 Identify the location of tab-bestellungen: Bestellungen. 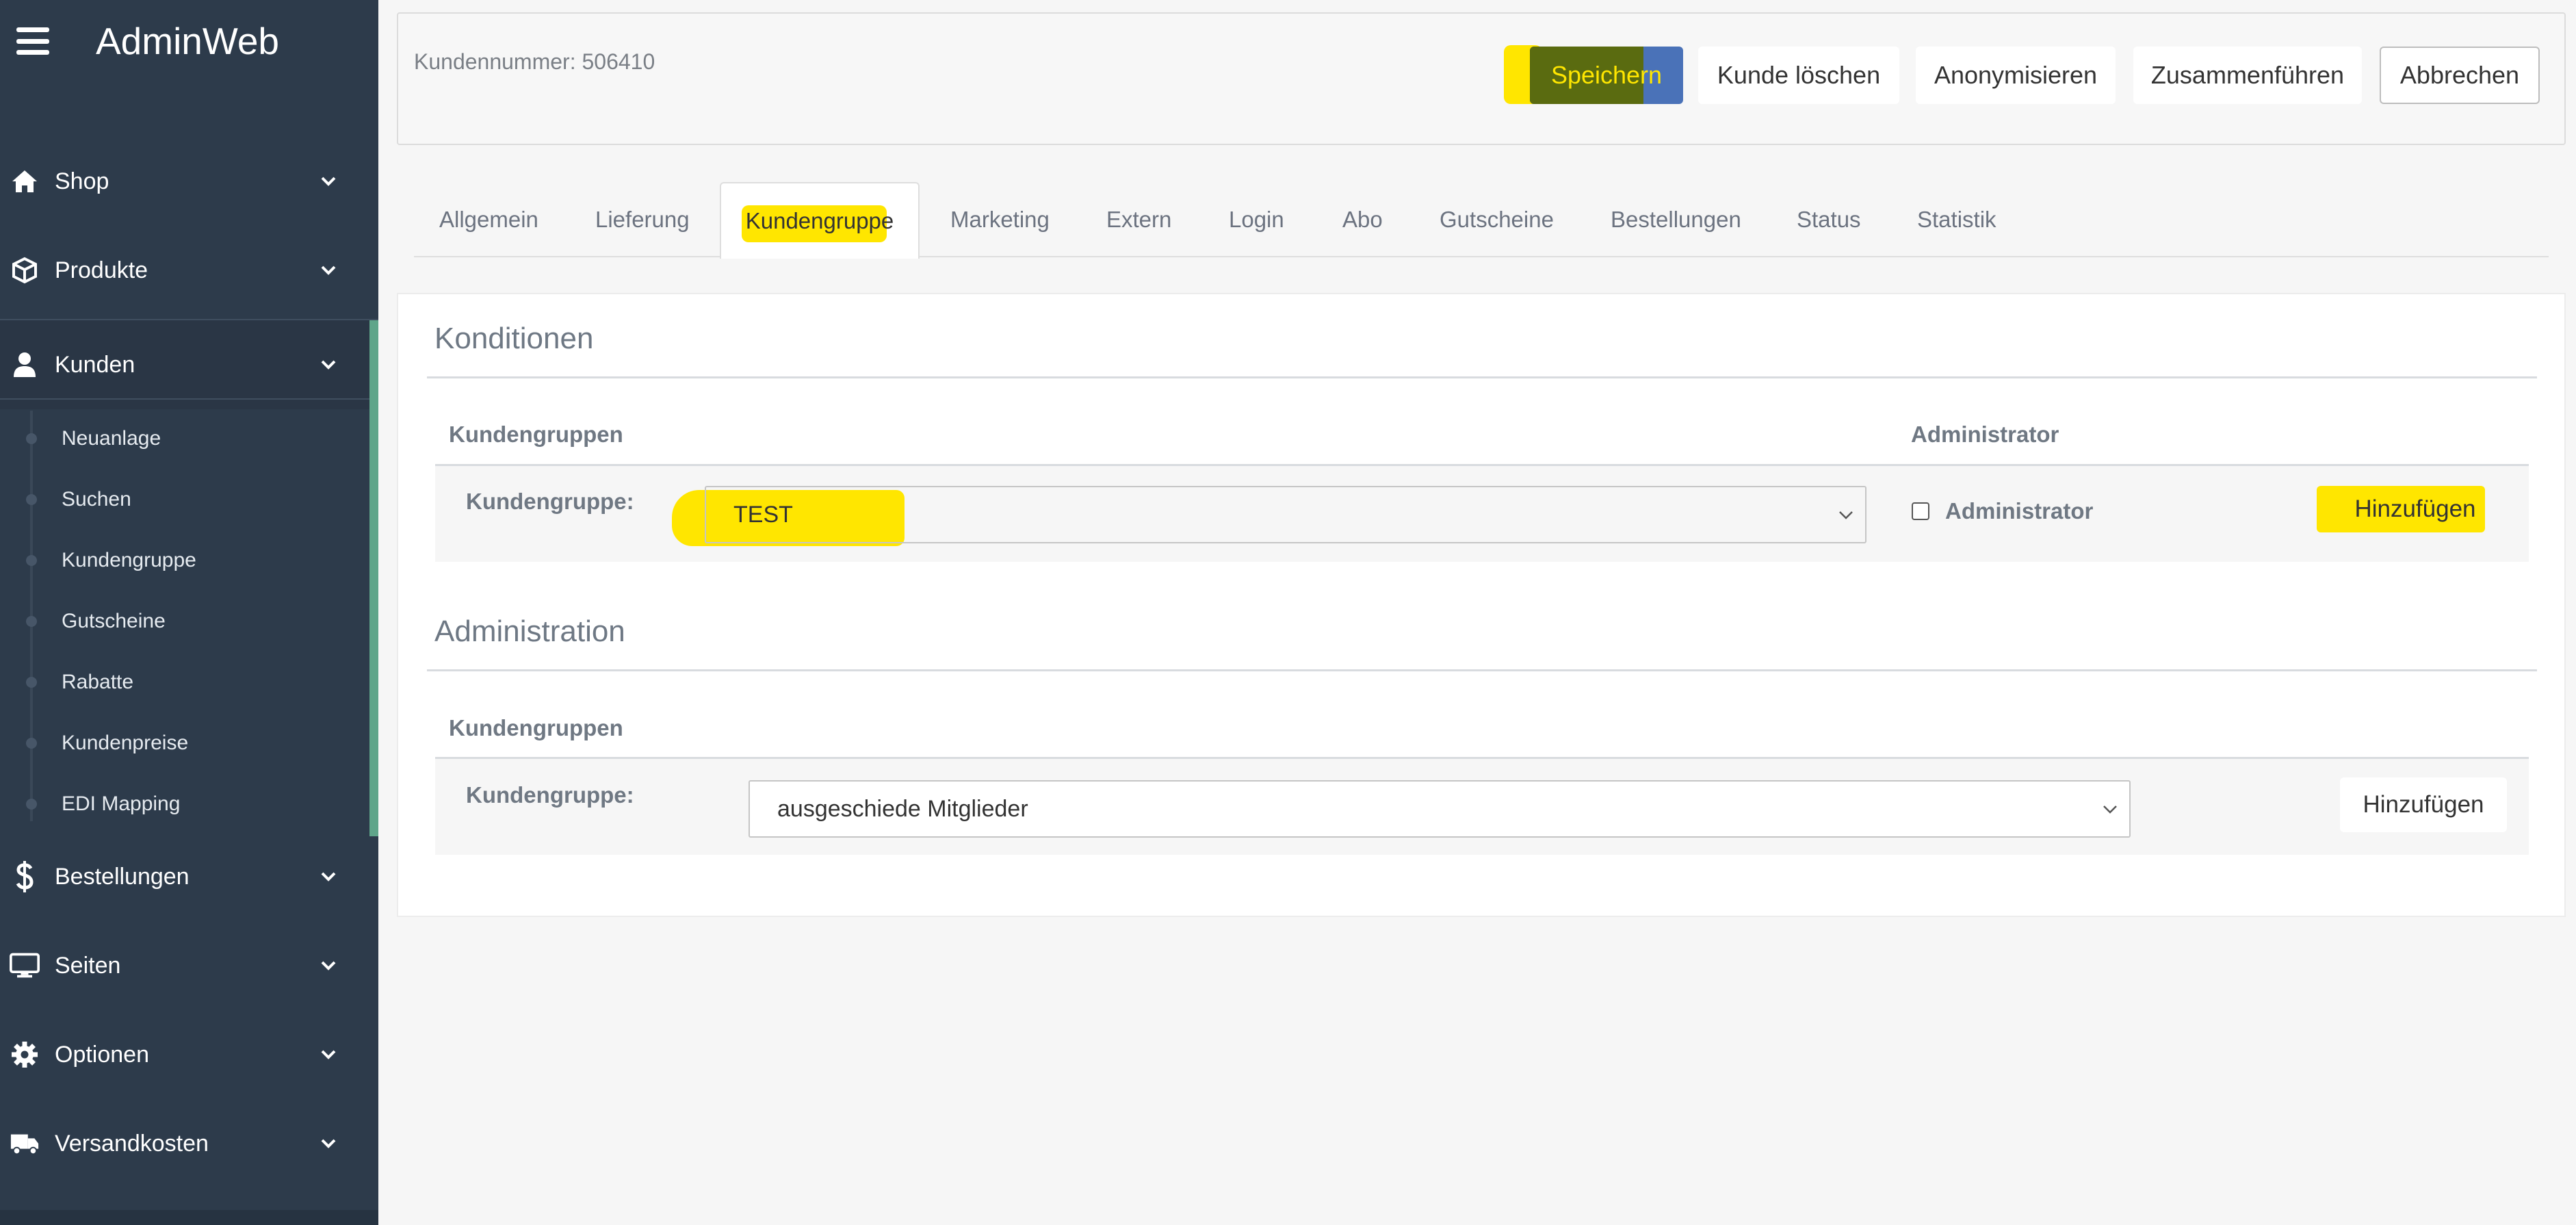
(1676, 219).